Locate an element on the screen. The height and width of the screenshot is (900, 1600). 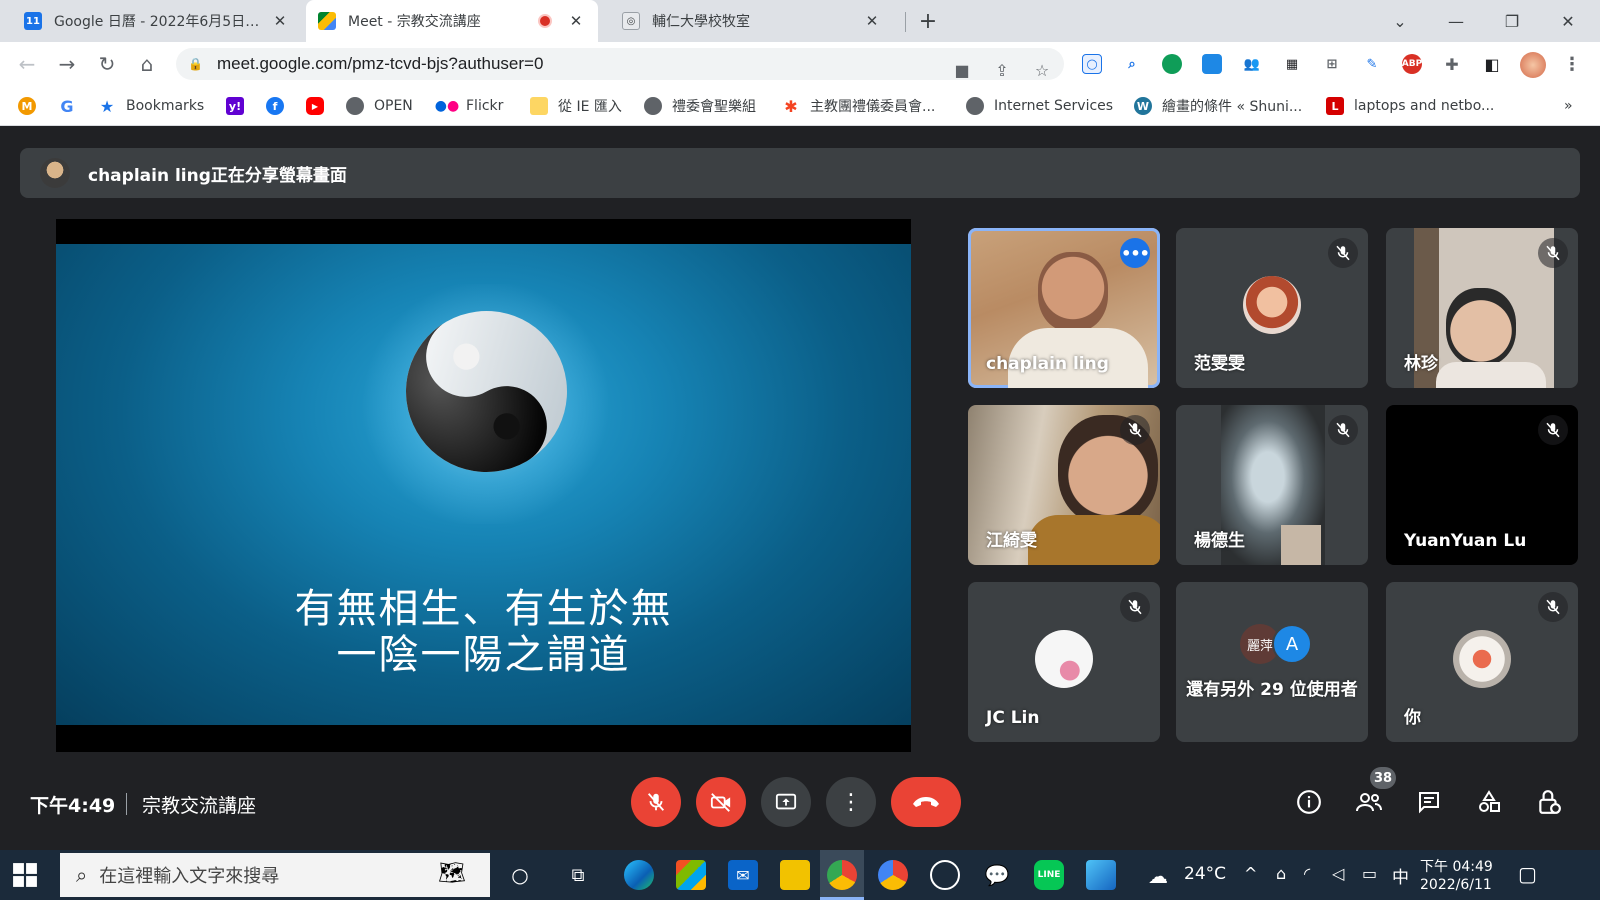
capture-extension-icon is located at coordinates (1212, 64).